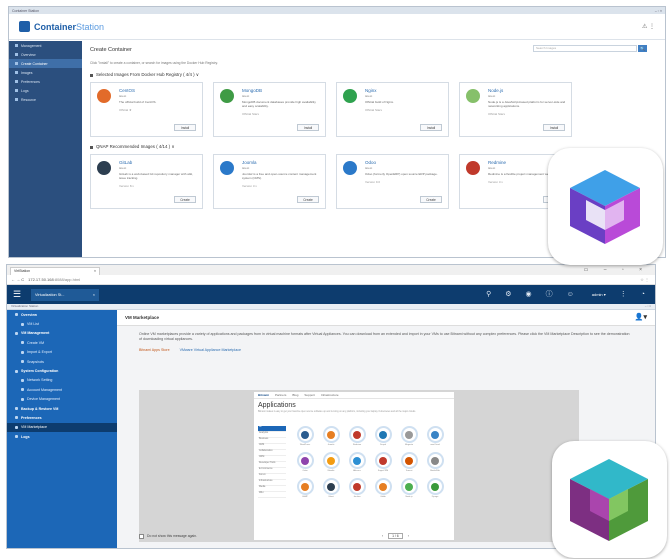 The image size is (670, 559). What do you see at coordinates (62, 370) in the screenshot?
I see `sidebar-item: System Configuration` at bounding box center [62, 370].